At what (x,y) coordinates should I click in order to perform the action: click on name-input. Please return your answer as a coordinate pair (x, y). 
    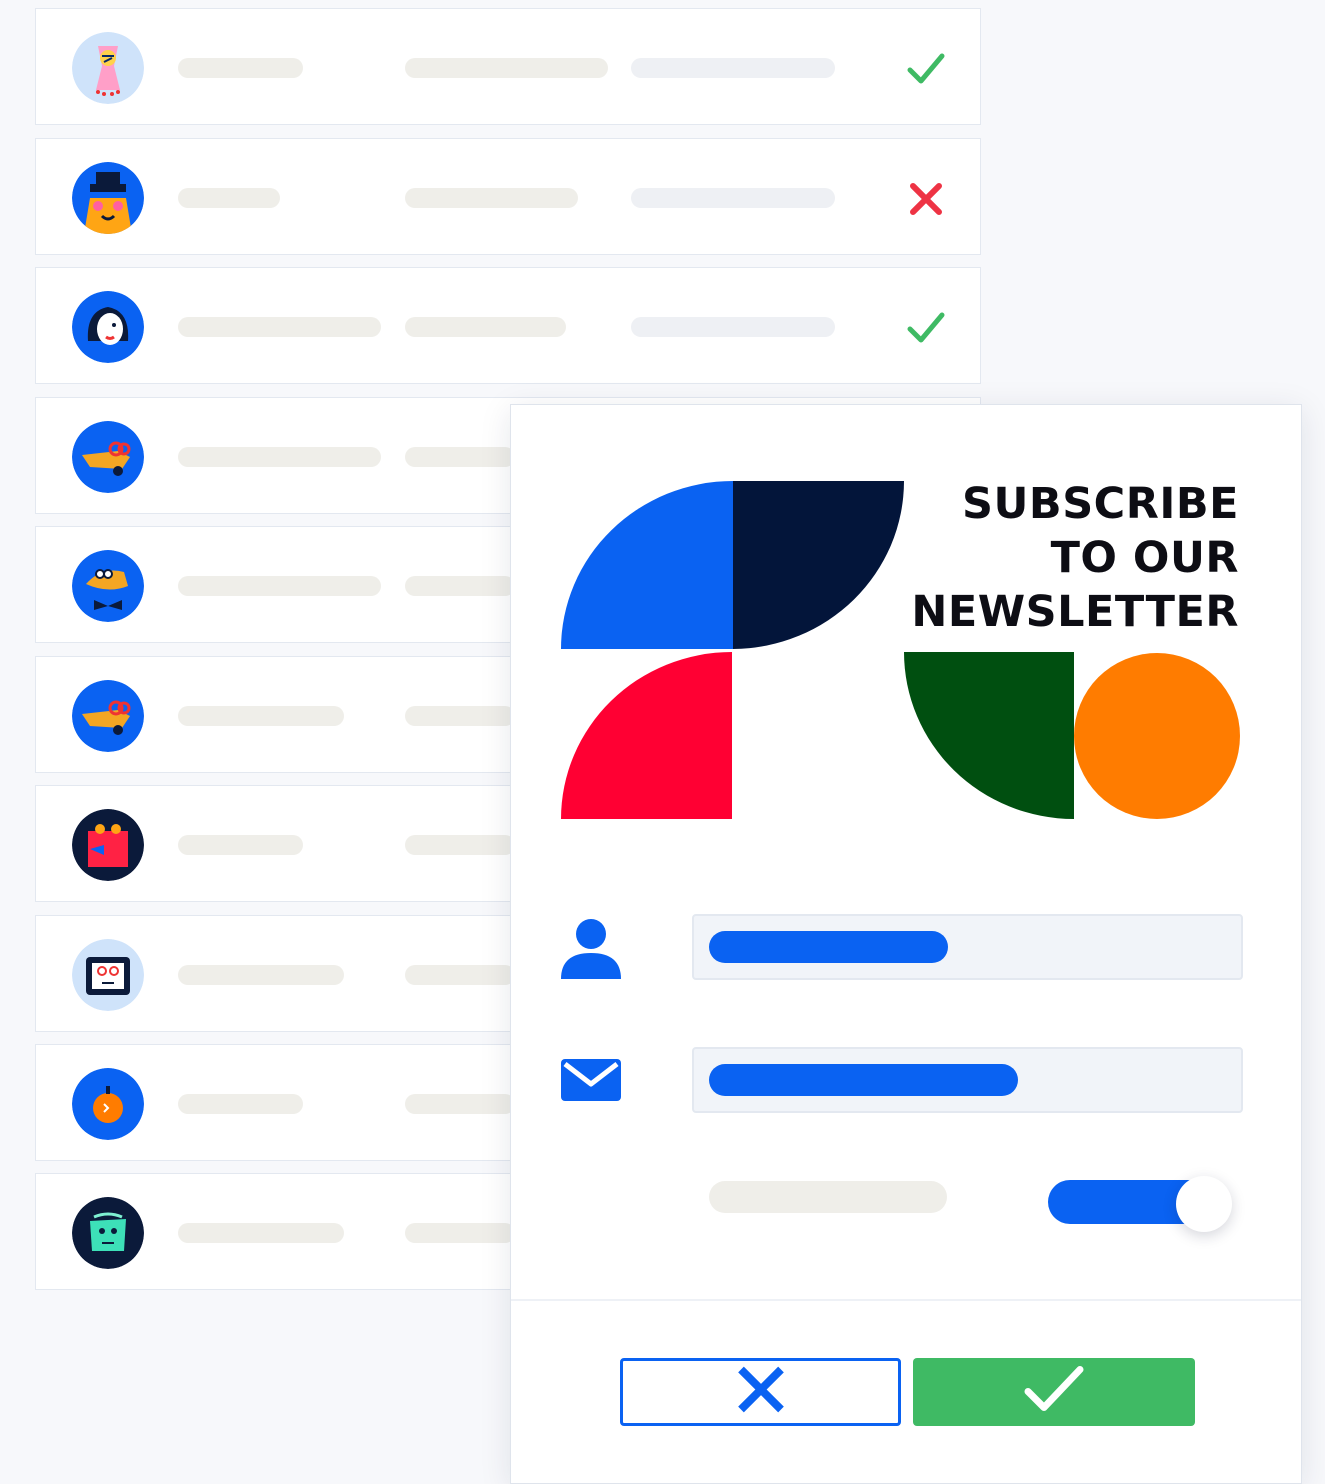
    Looking at the image, I should click on (967, 947).